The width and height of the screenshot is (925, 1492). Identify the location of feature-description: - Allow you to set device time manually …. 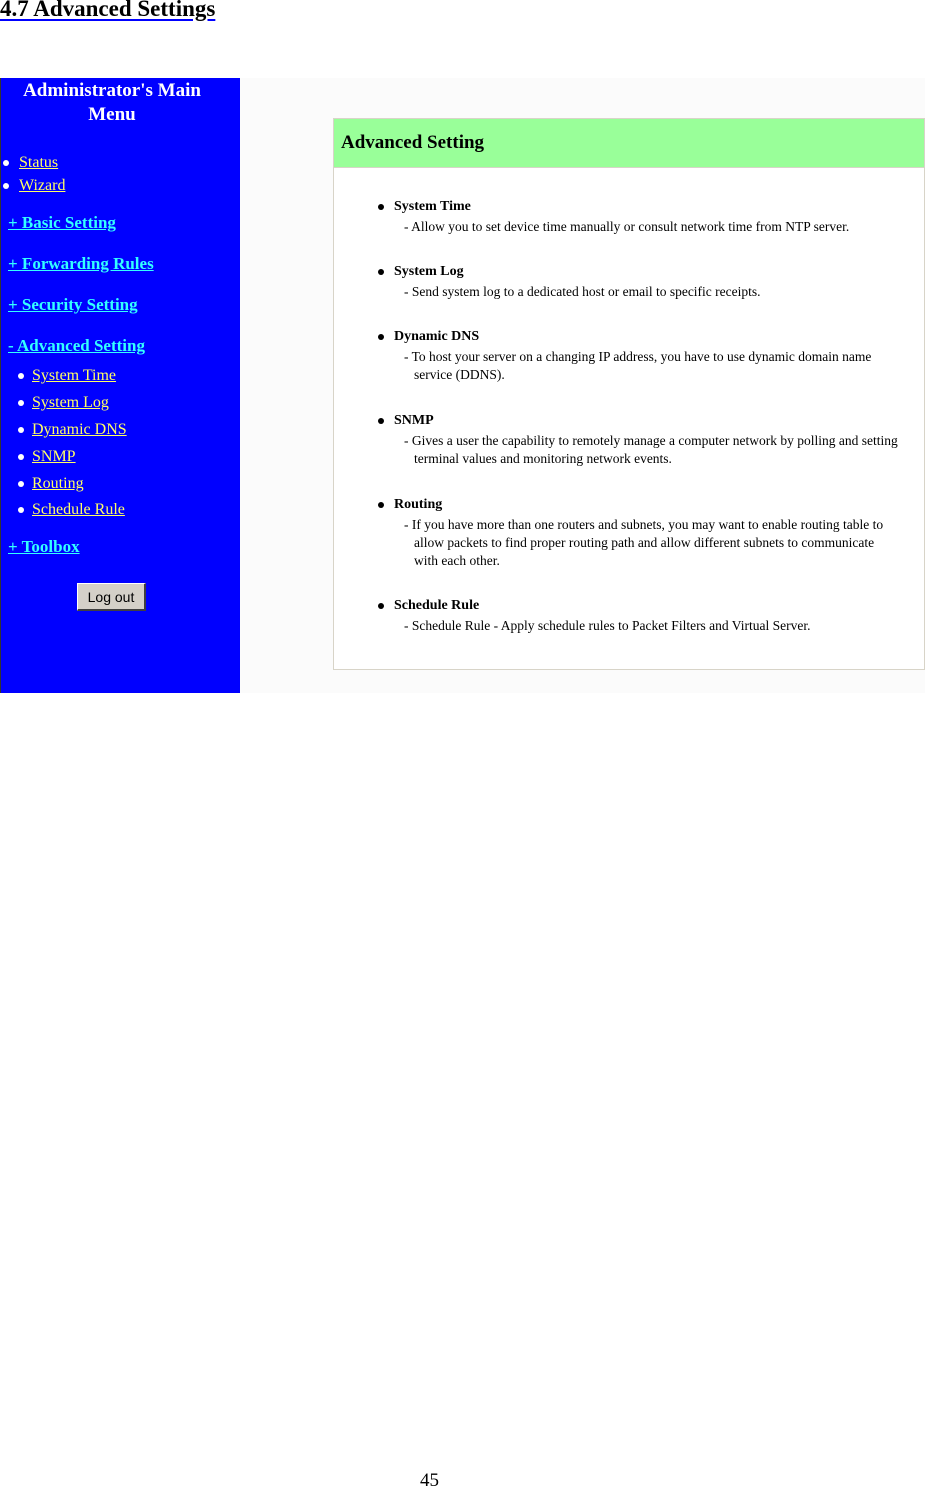
(627, 226).